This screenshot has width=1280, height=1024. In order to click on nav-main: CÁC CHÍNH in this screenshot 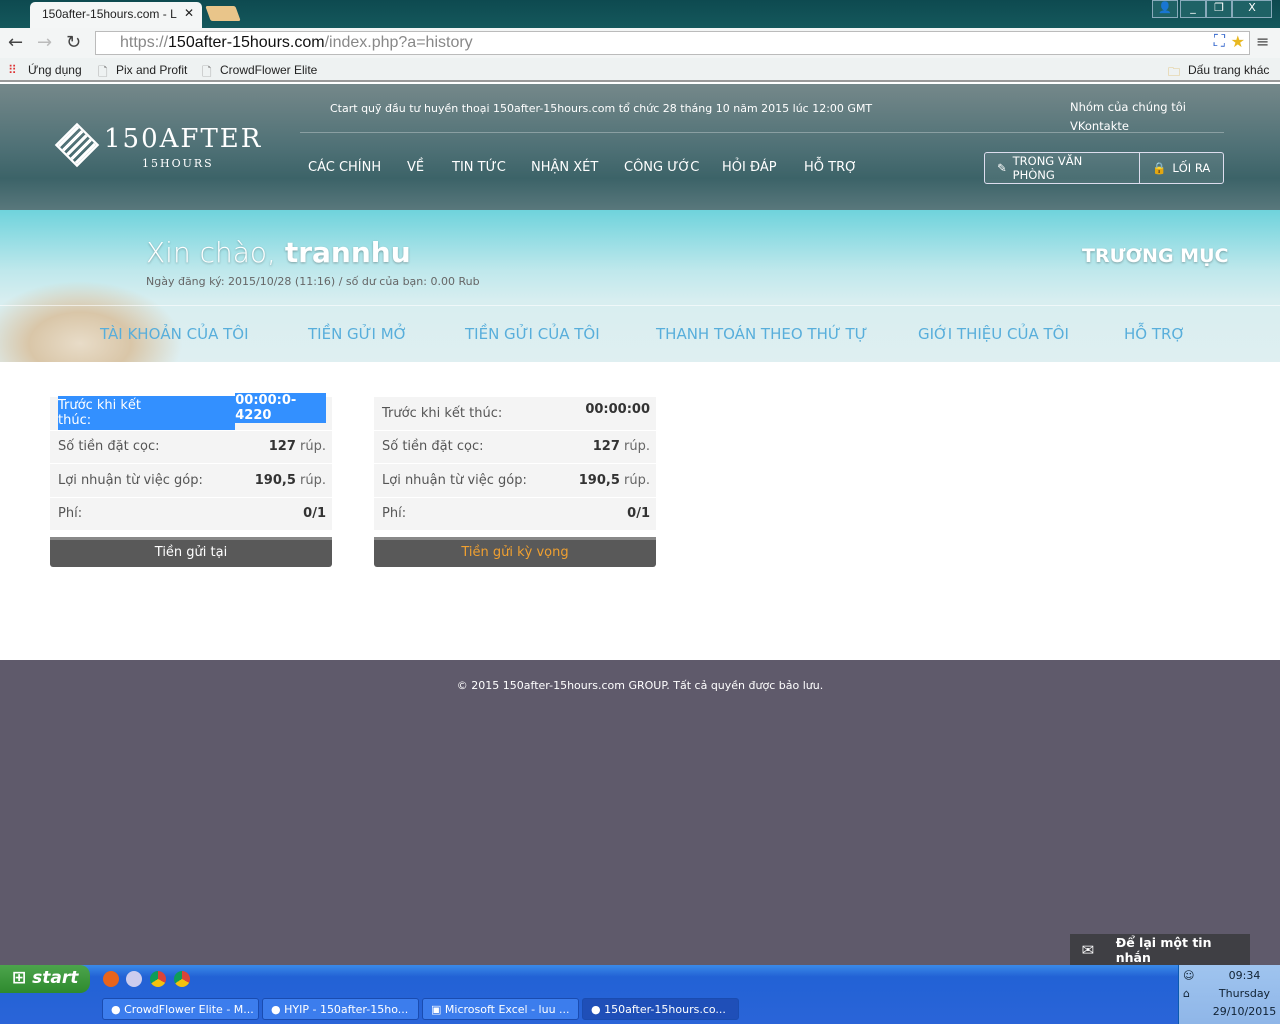, I will do `click(344, 167)`.